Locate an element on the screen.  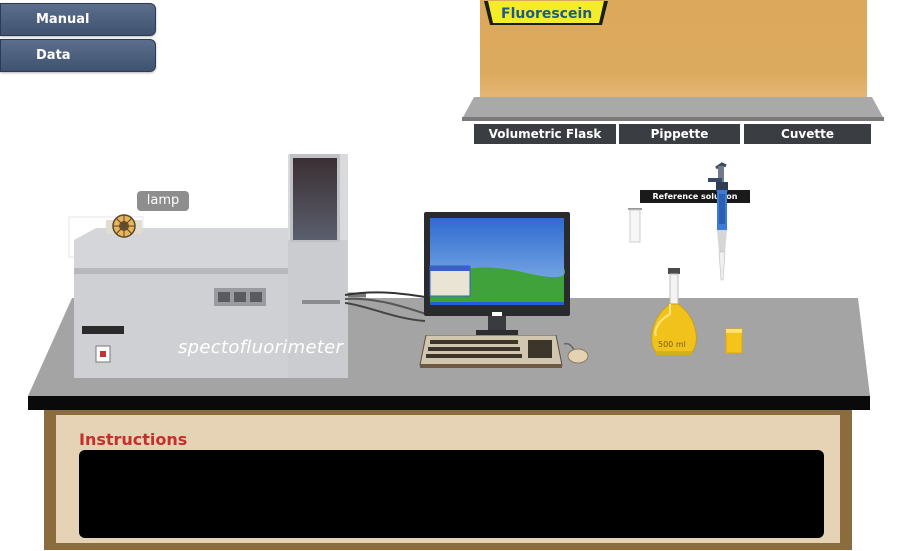
lamp-label: lamp is located at coordinates (163, 201).